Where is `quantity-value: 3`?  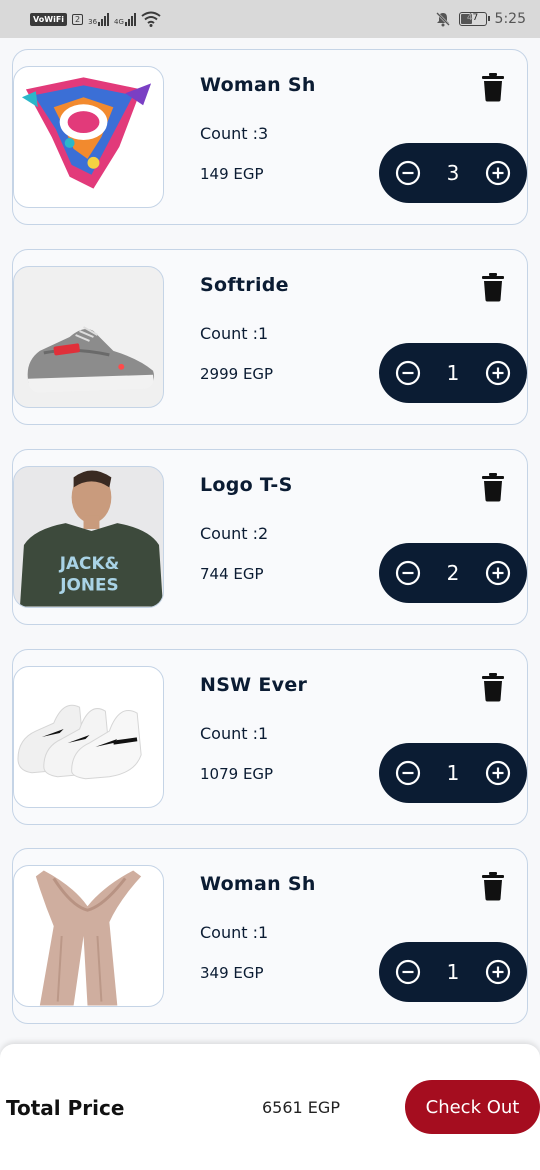
quantity-value: 3 is located at coordinates (453, 173).